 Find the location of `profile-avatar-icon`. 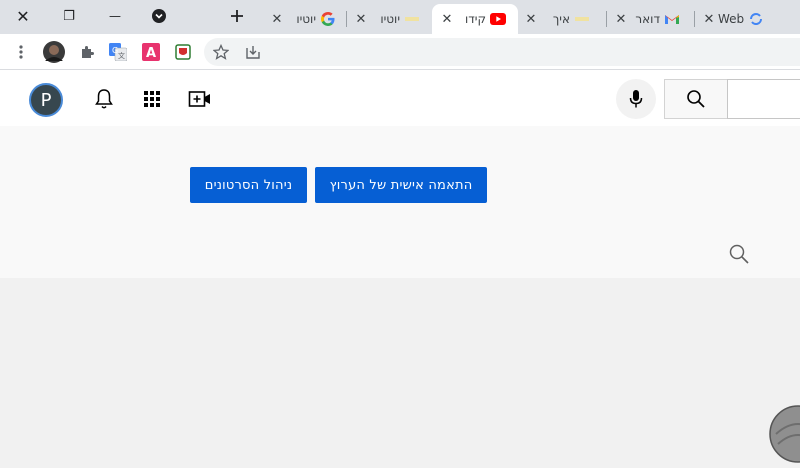

profile-avatar-icon is located at coordinates (54, 52).